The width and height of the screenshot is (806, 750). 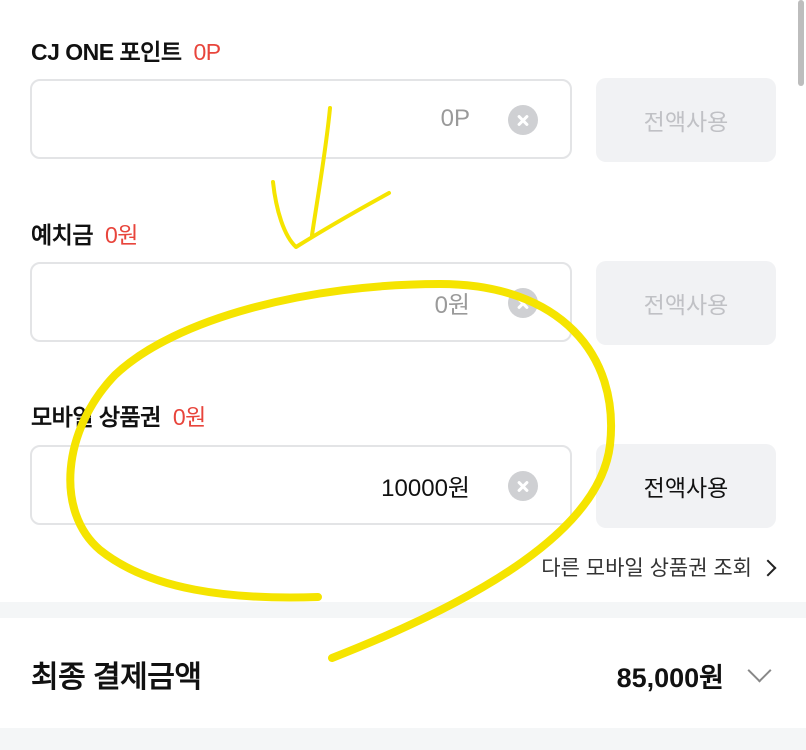 What do you see at coordinates (207, 52) in the screenshot?
I see `cj-one-available-amount: 0P` at bounding box center [207, 52].